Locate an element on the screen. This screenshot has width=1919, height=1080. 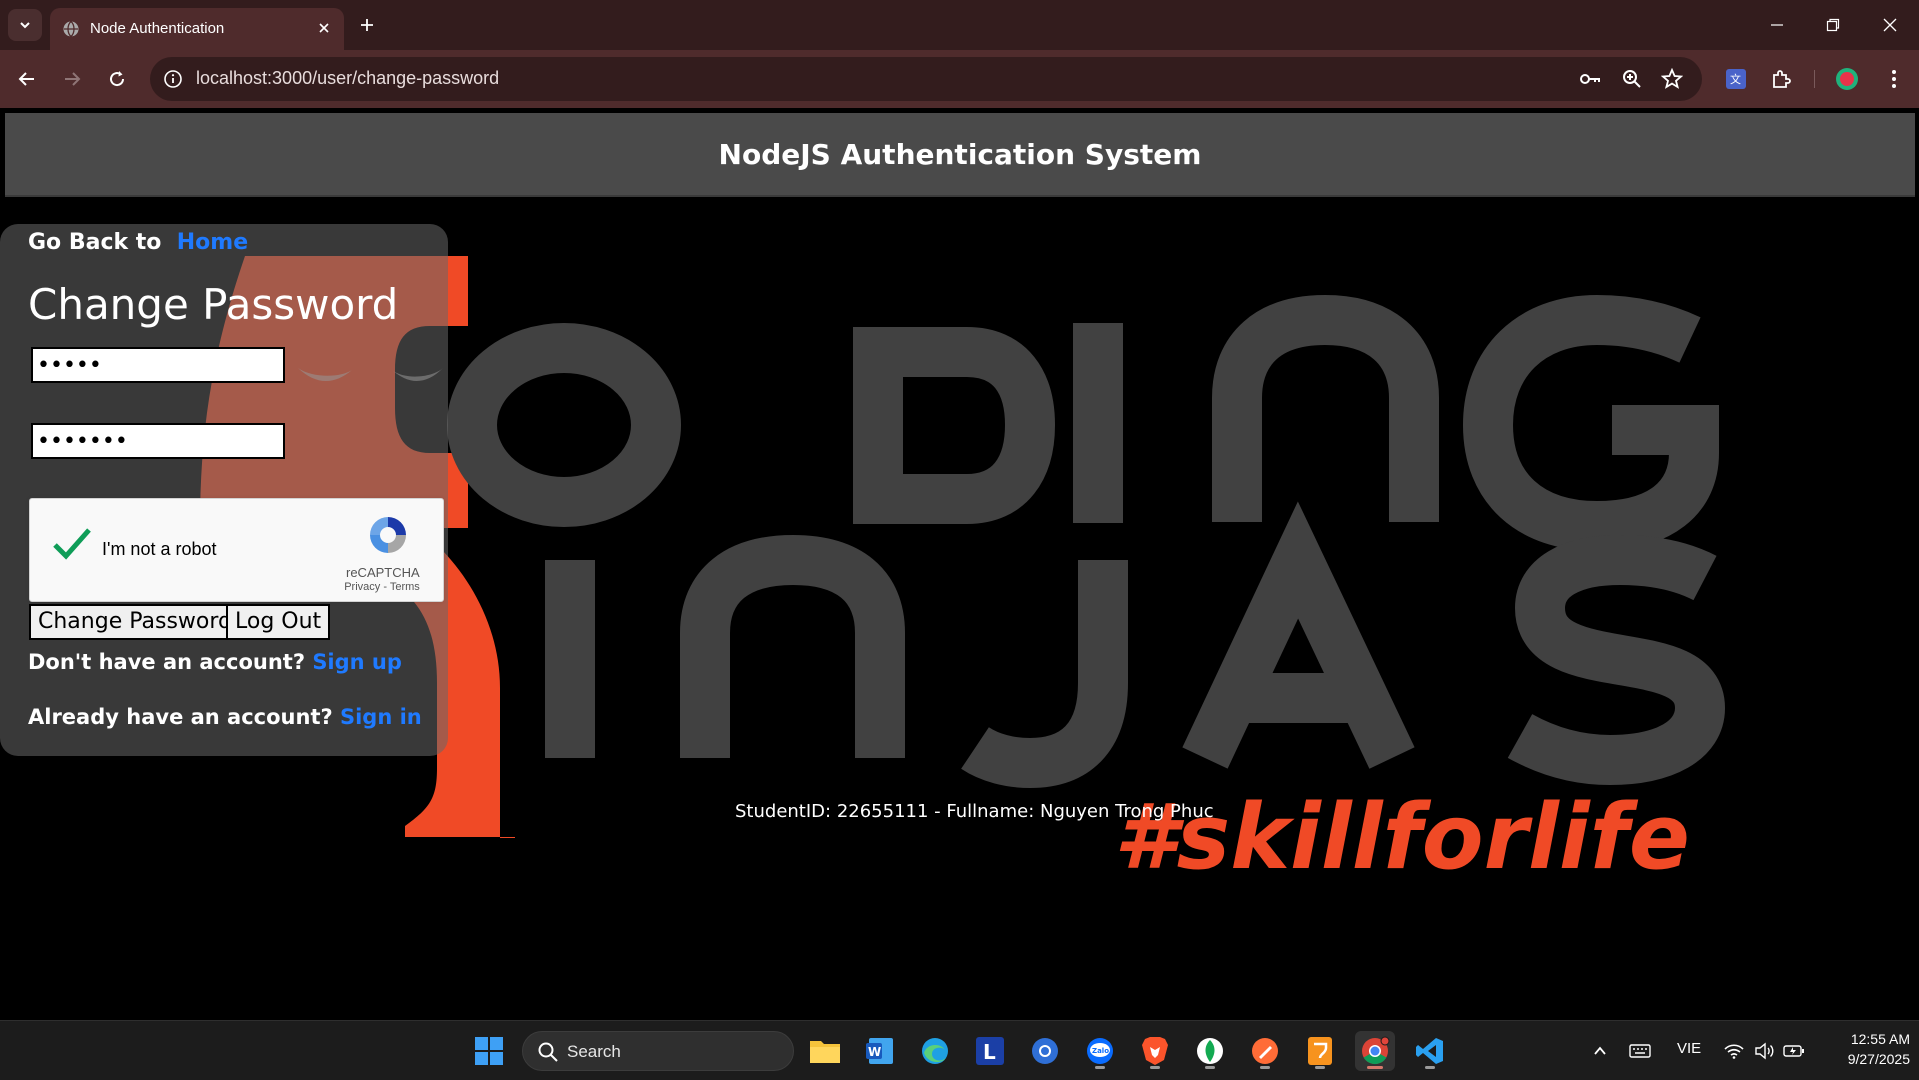
vscode-app is located at coordinates (1430, 1051).